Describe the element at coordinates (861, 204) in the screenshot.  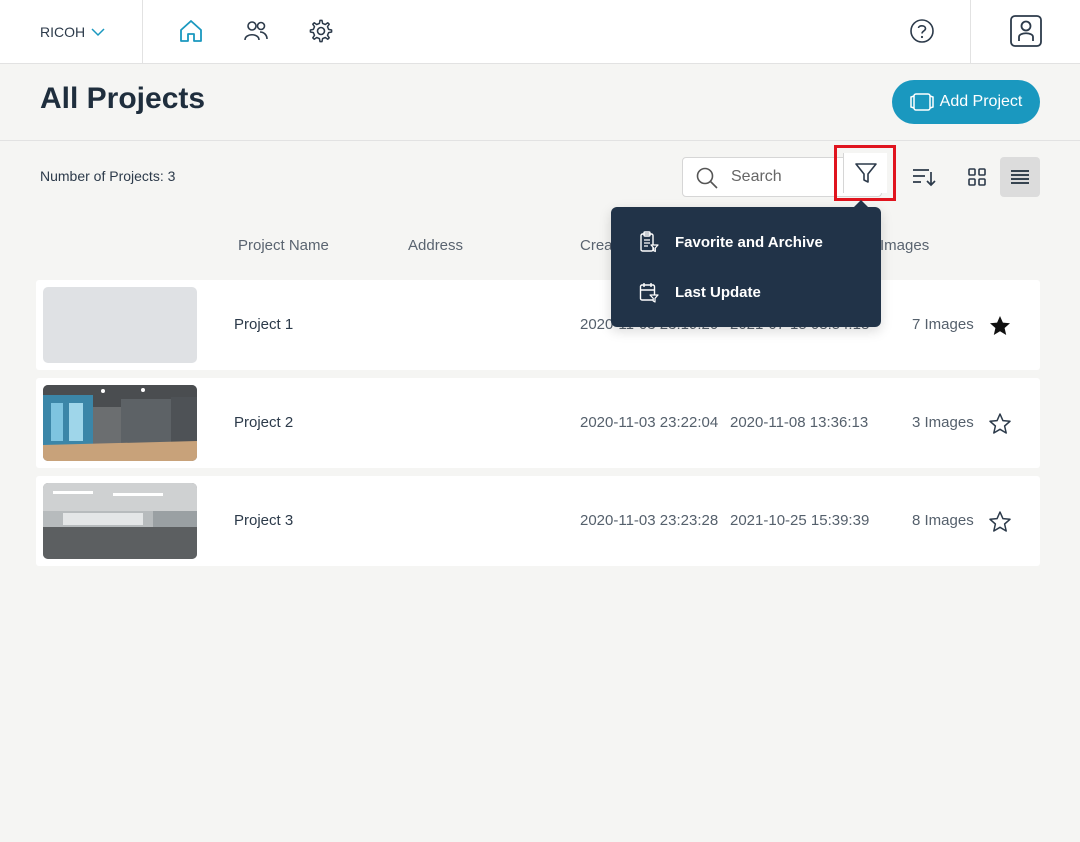
I see `dropdown-caret` at that location.